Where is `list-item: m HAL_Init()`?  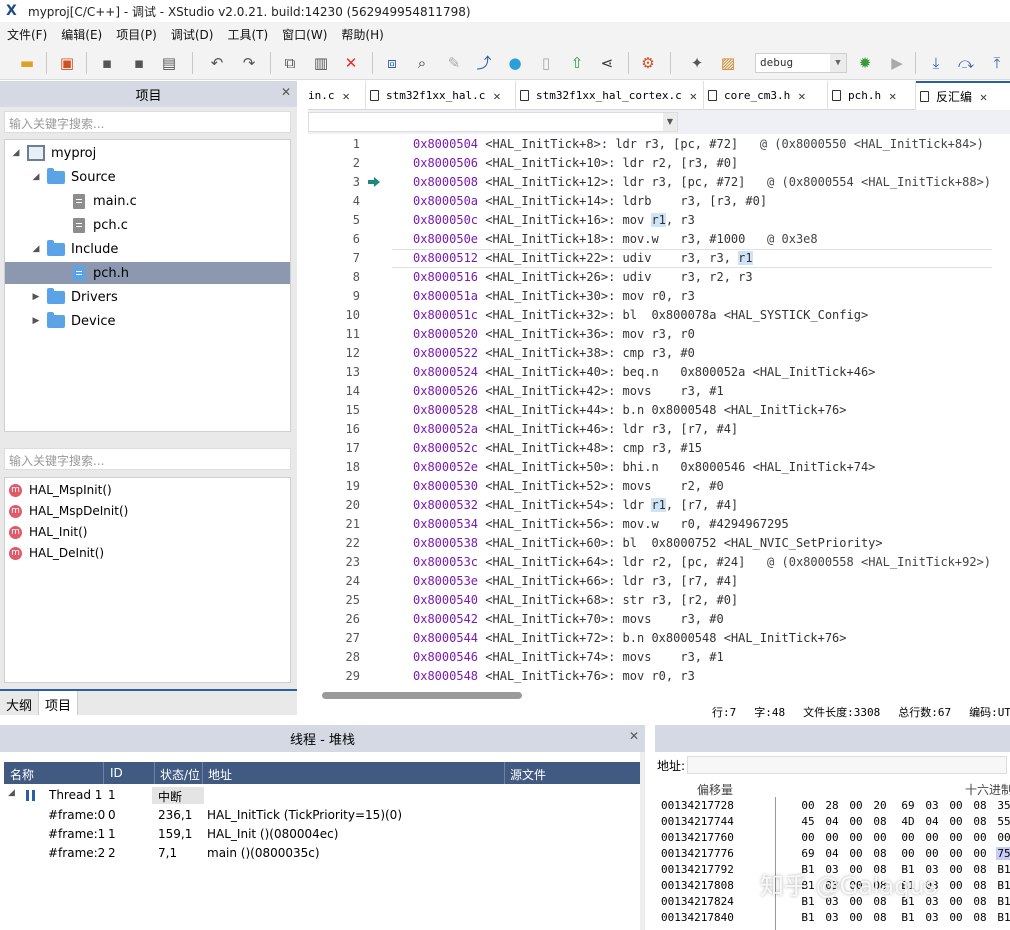 list-item: m HAL_Init() is located at coordinates (48, 532).